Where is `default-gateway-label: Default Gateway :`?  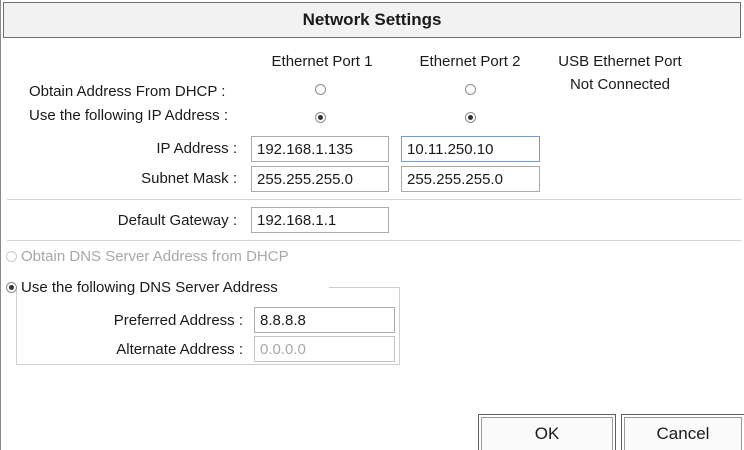
default-gateway-label: Default Gateway : is located at coordinates (177, 220).